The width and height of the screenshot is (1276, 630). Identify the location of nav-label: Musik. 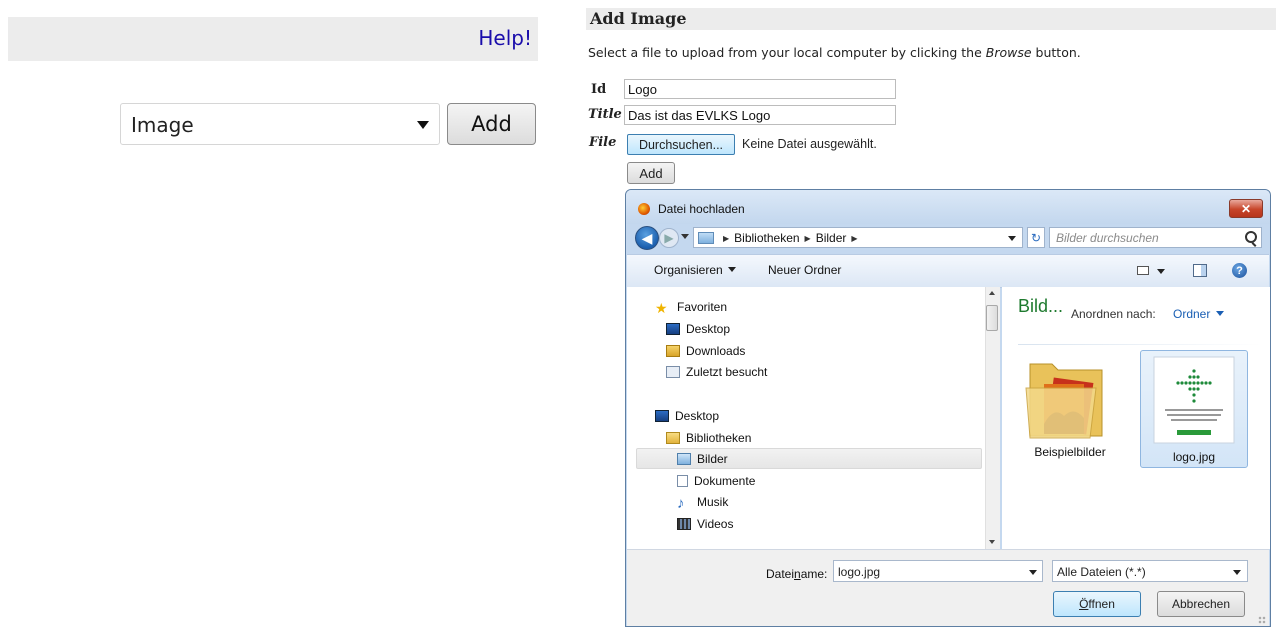
(713, 502).